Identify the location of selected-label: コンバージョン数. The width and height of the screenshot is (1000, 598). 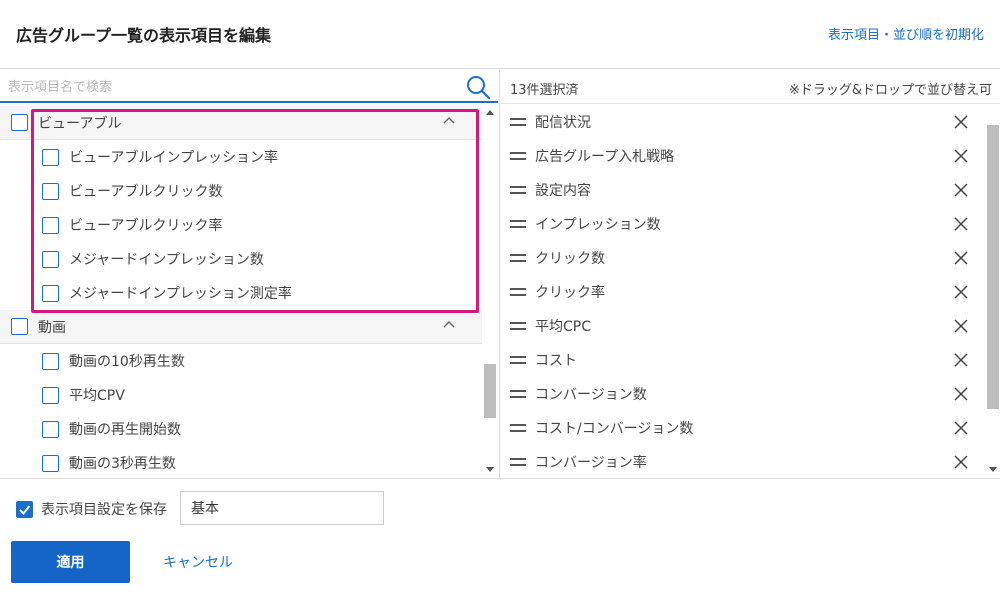
(591, 395).